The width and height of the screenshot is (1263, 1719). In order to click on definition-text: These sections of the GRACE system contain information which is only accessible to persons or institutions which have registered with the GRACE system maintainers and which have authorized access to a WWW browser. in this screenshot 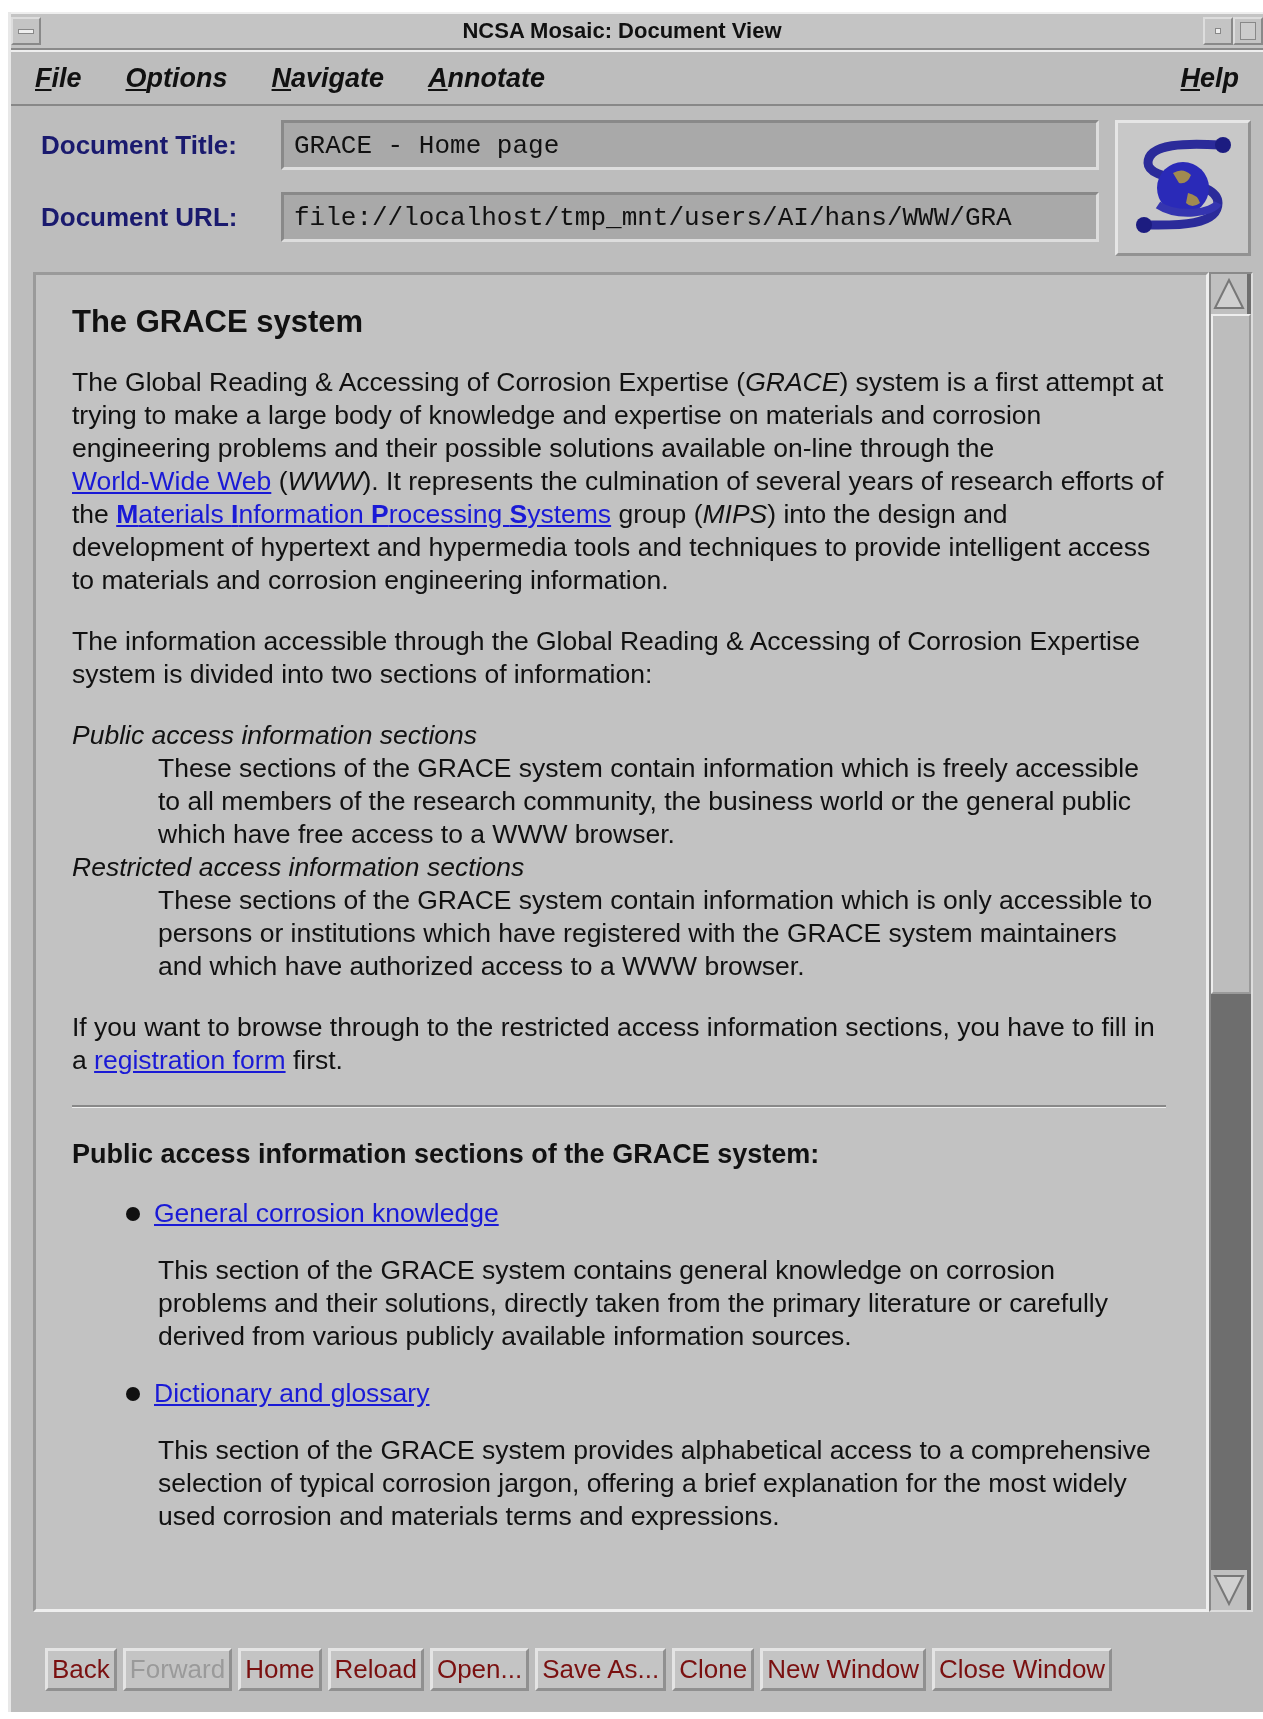, I will do `click(655, 933)`.